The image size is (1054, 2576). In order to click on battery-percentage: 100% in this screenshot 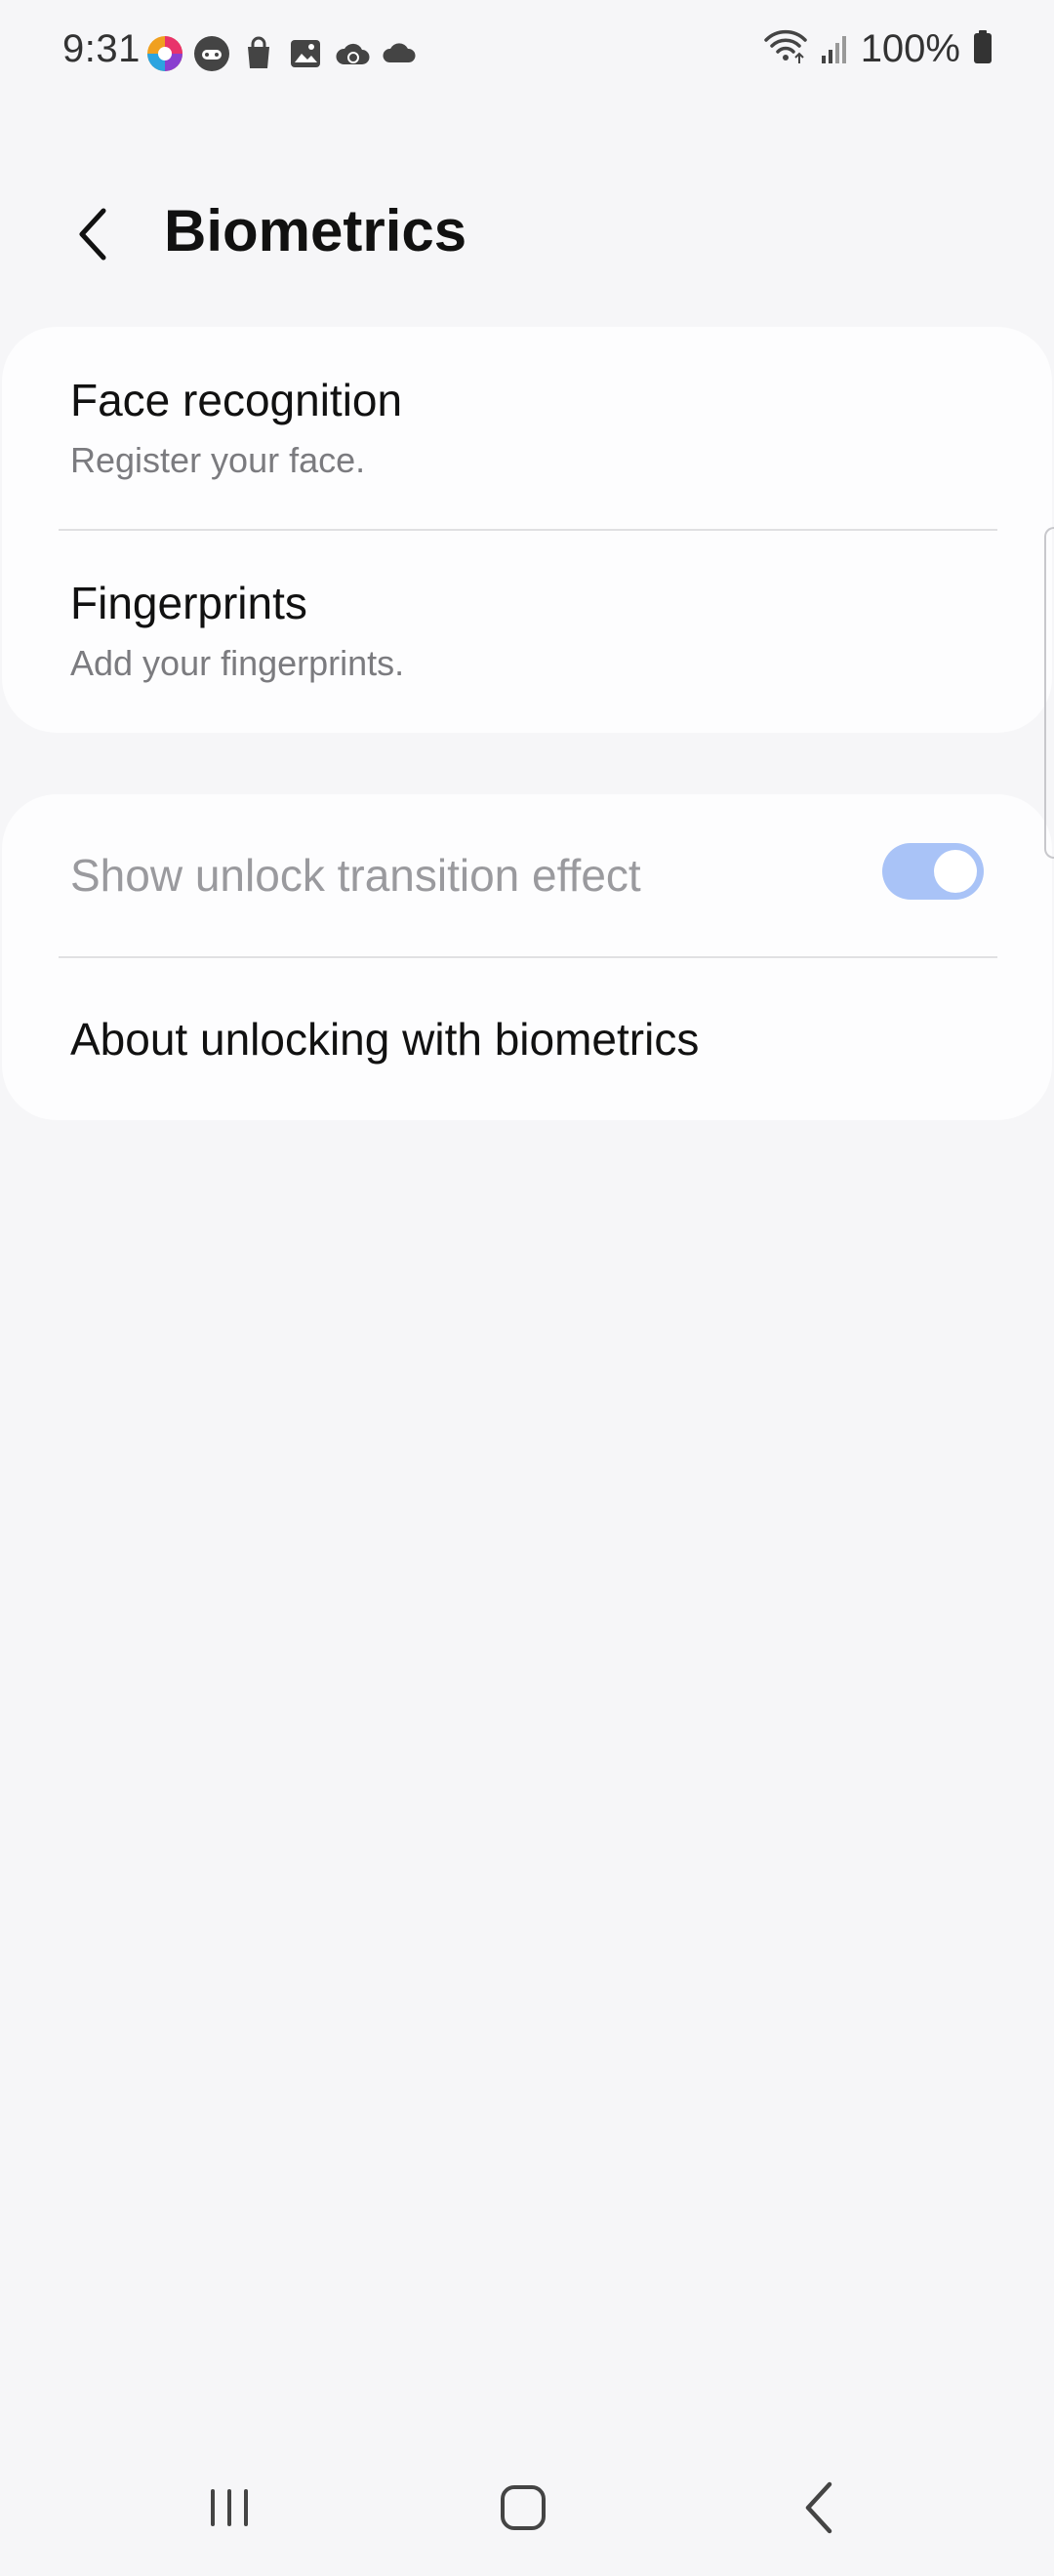, I will do `click(910, 48)`.